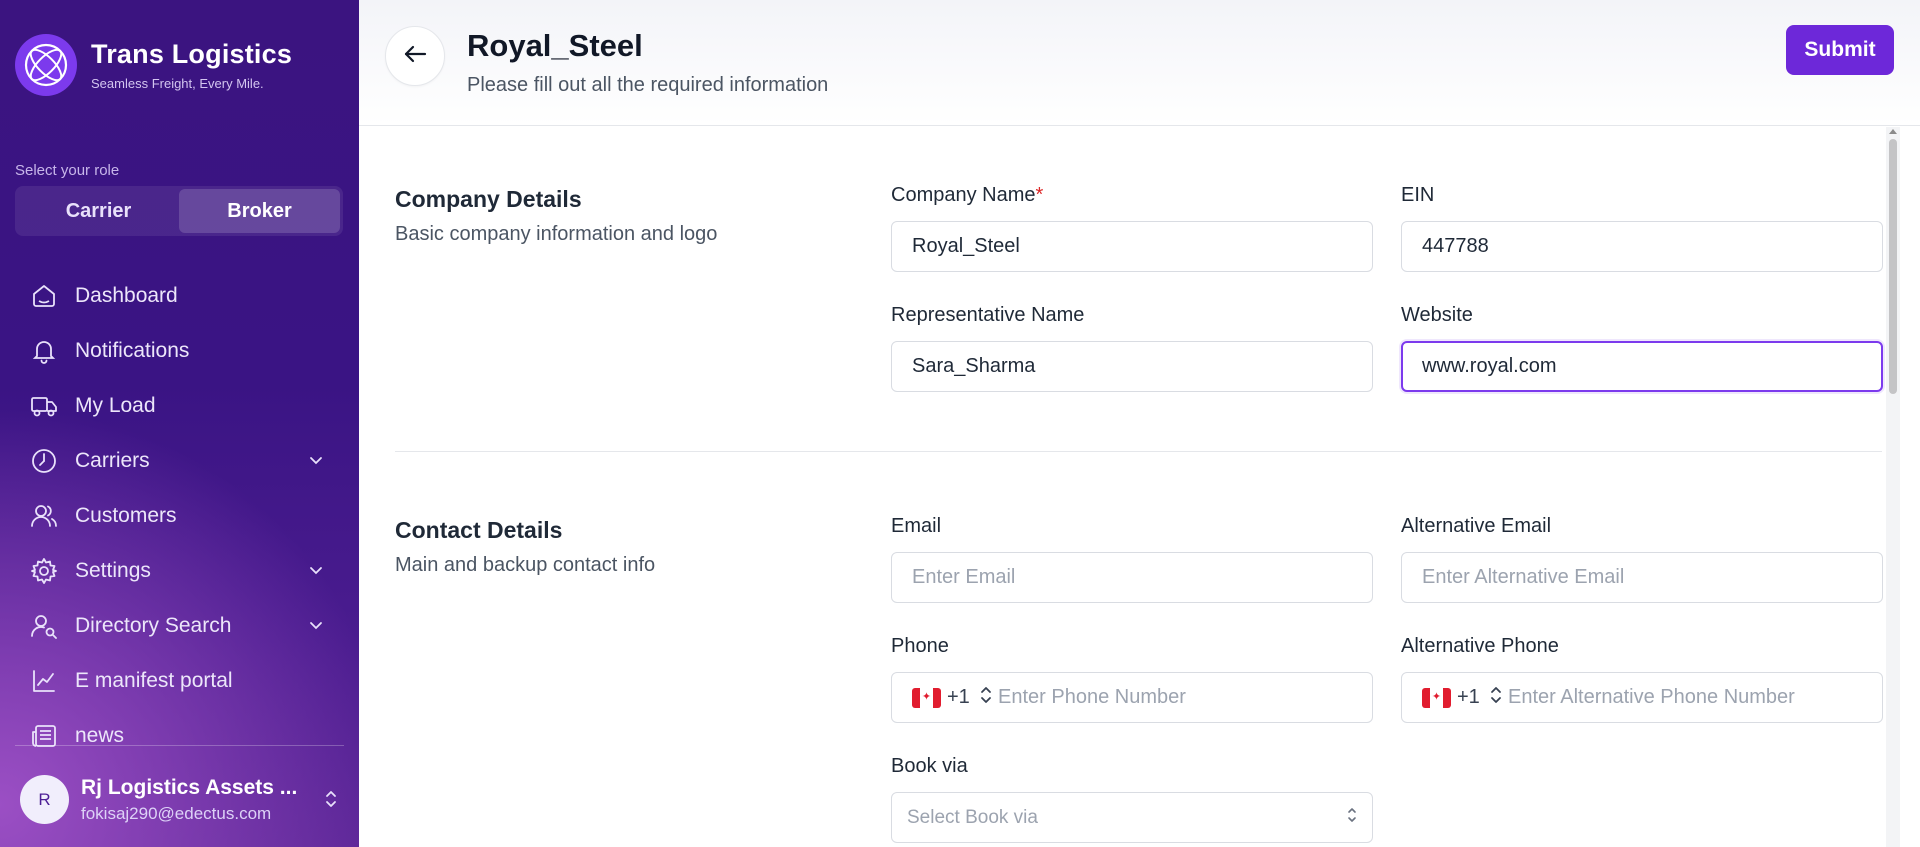 This screenshot has height=847, width=1920. Describe the element at coordinates (126, 515) in the screenshot. I see `sidebar-item-label: Customers` at that location.